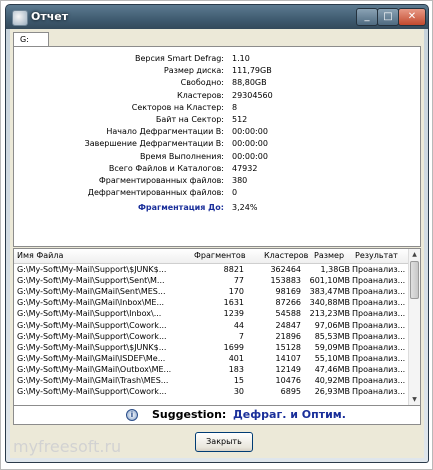 The width and height of the screenshot is (433, 470). What do you see at coordinates (154, 144) in the screenshot?
I see `info-label: Завершение Дефрагментации В:` at bounding box center [154, 144].